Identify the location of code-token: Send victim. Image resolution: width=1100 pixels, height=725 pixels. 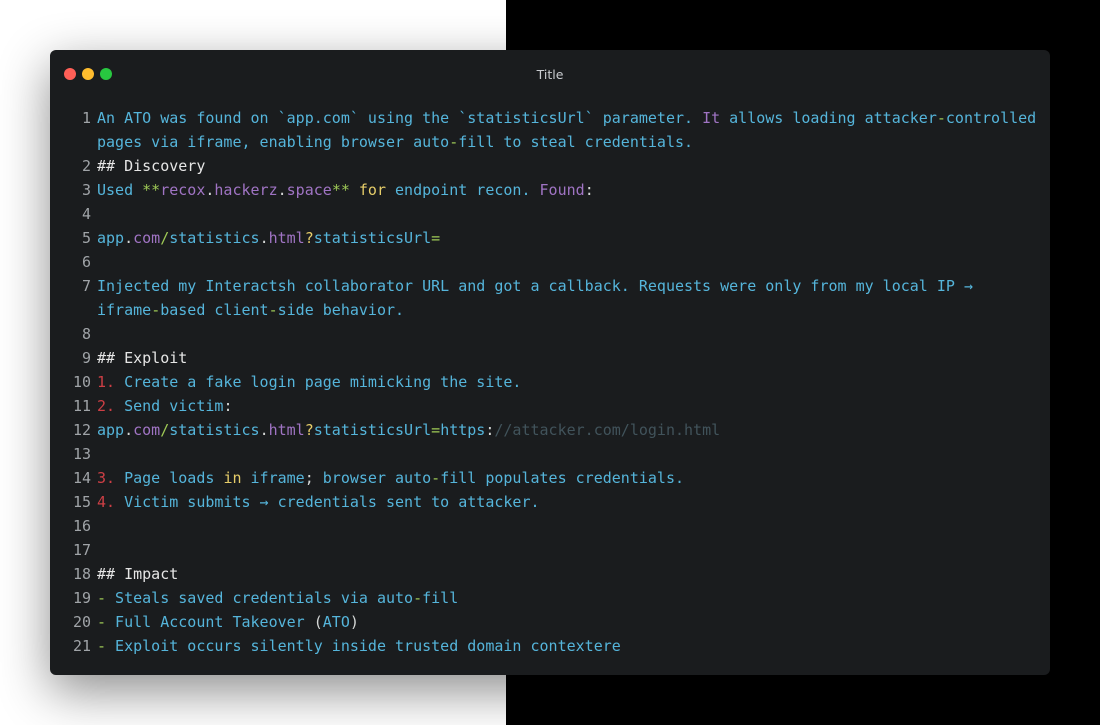
(169, 406).